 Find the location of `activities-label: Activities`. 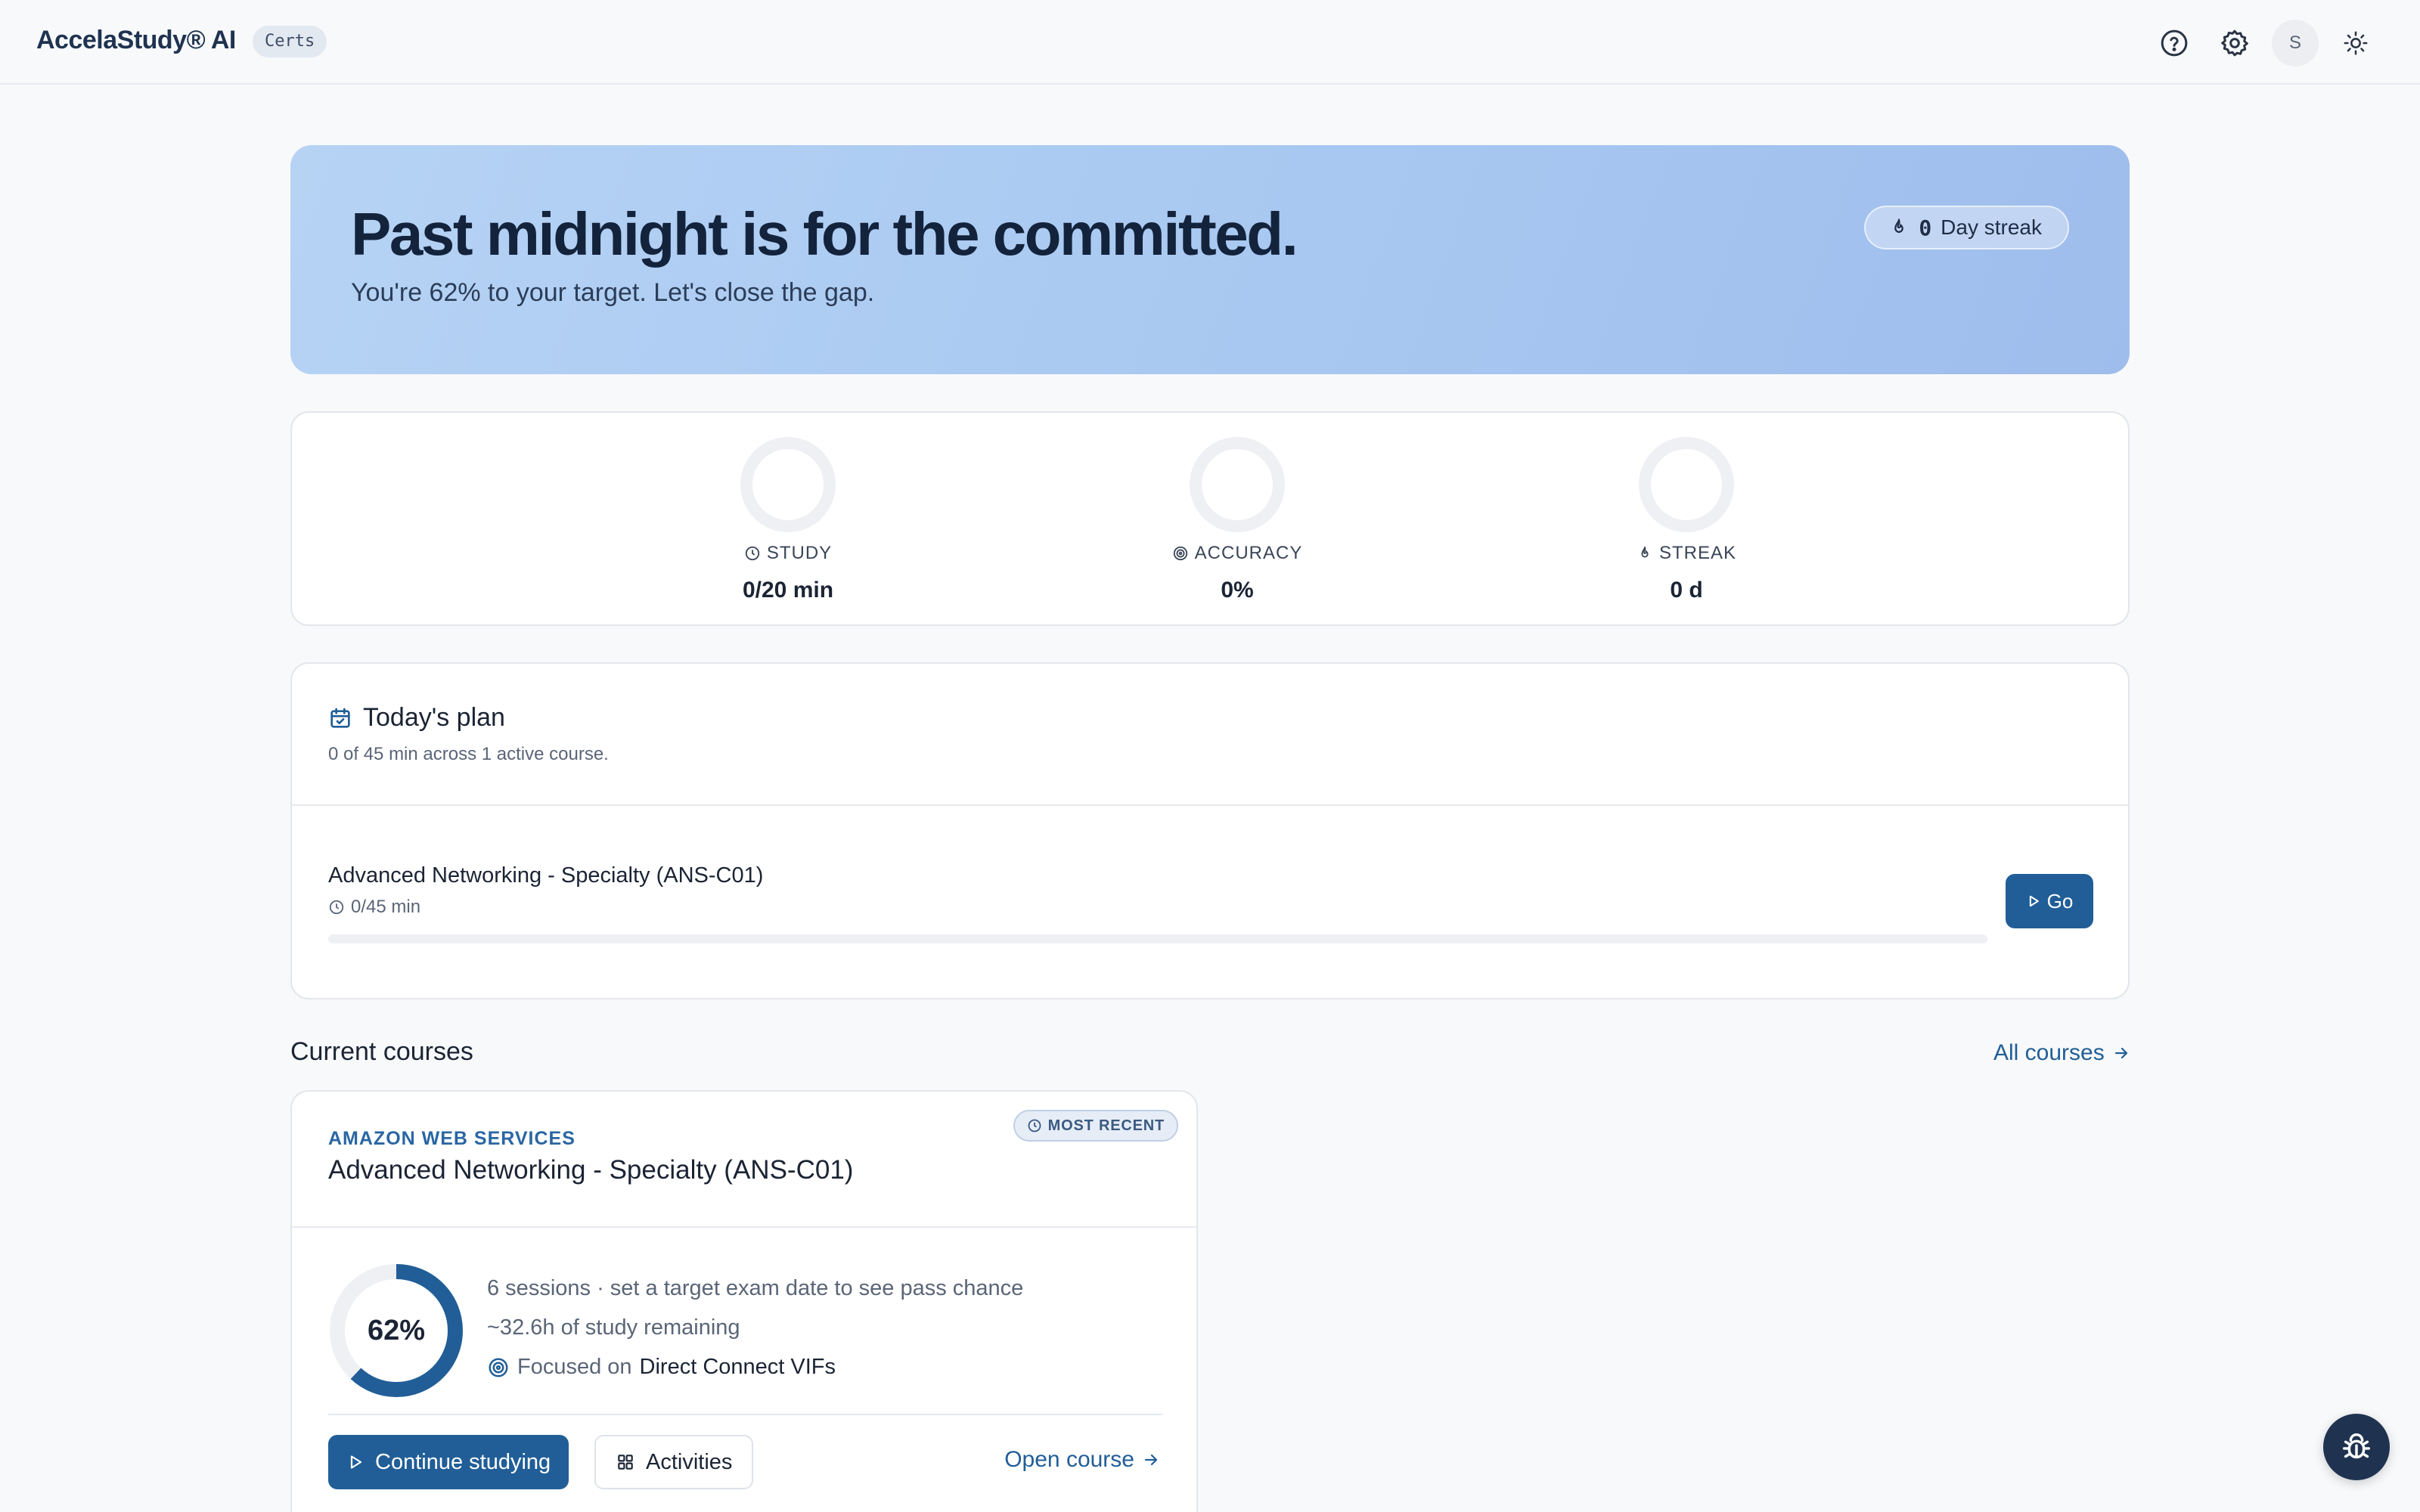

activities-label: Activities is located at coordinates (689, 1461).